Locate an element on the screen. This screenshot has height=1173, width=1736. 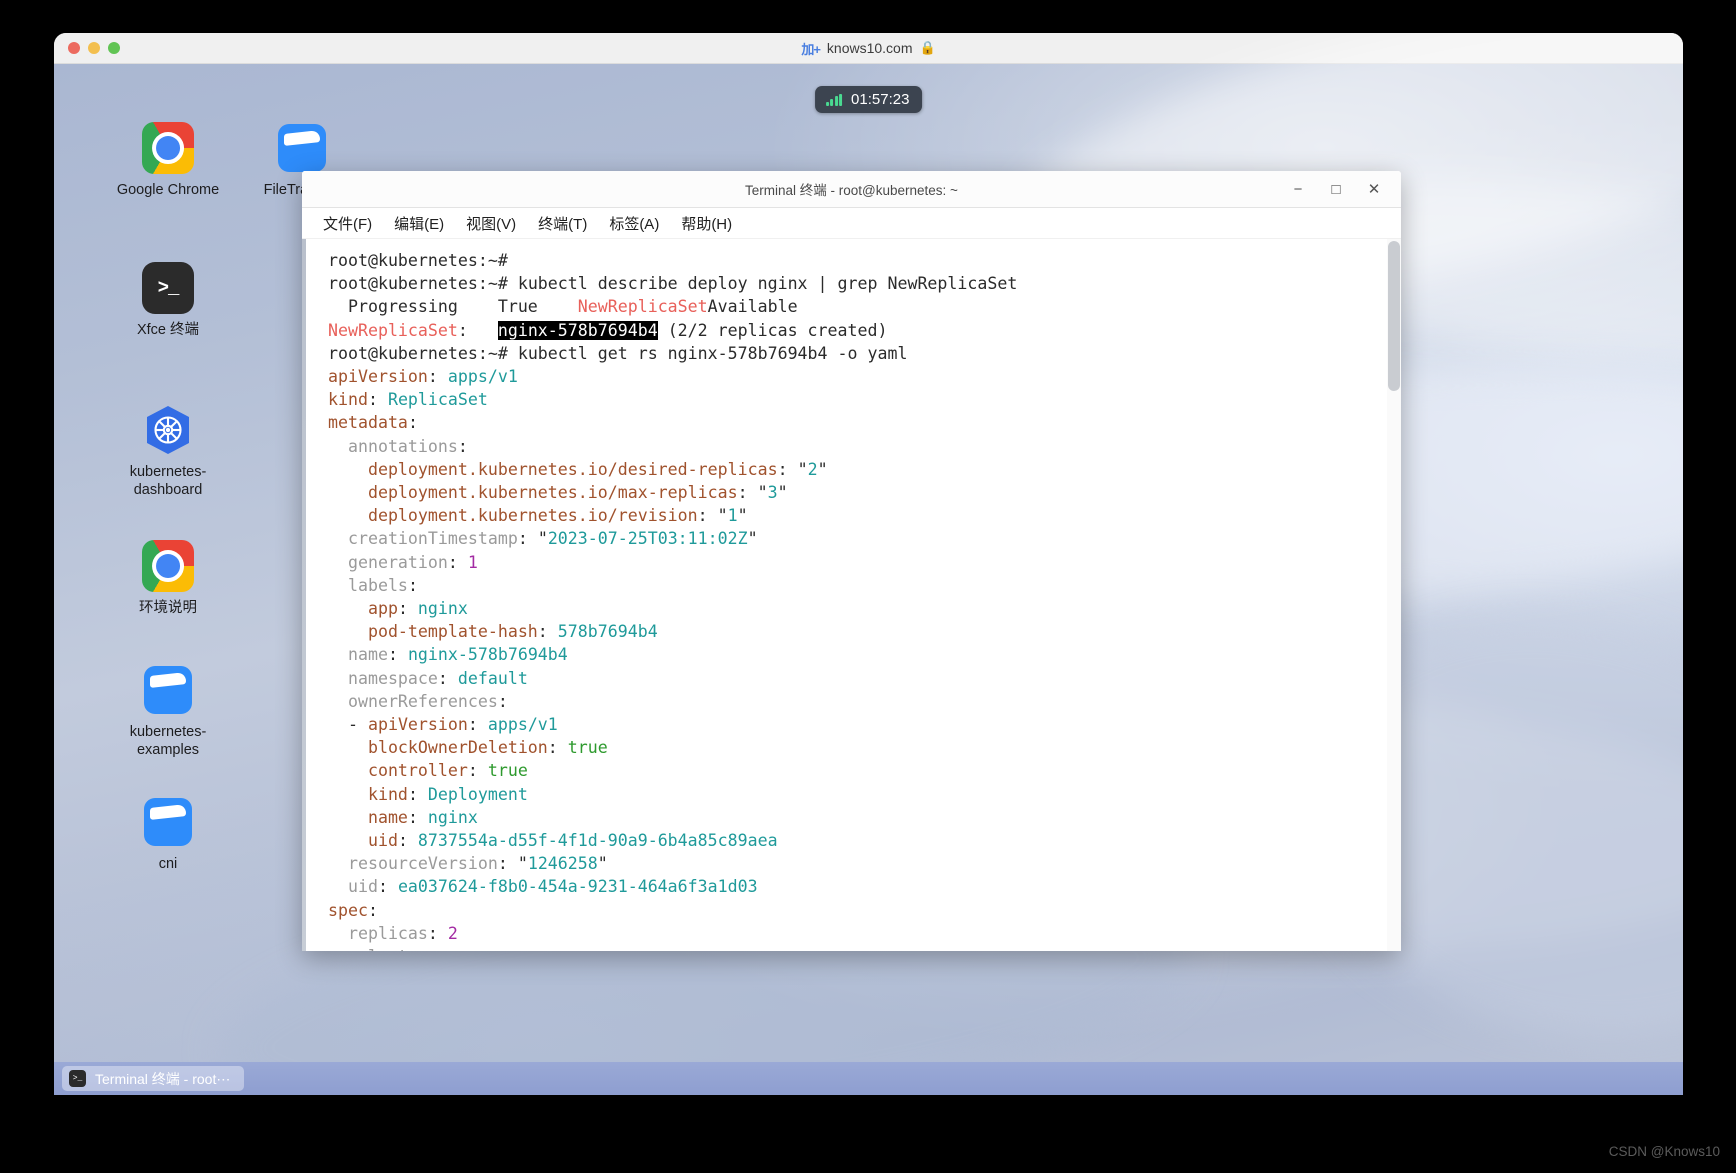
taskbar-item-terminal: >_ Terminal 终端 - root⋯ is located at coordinates (153, 1078).